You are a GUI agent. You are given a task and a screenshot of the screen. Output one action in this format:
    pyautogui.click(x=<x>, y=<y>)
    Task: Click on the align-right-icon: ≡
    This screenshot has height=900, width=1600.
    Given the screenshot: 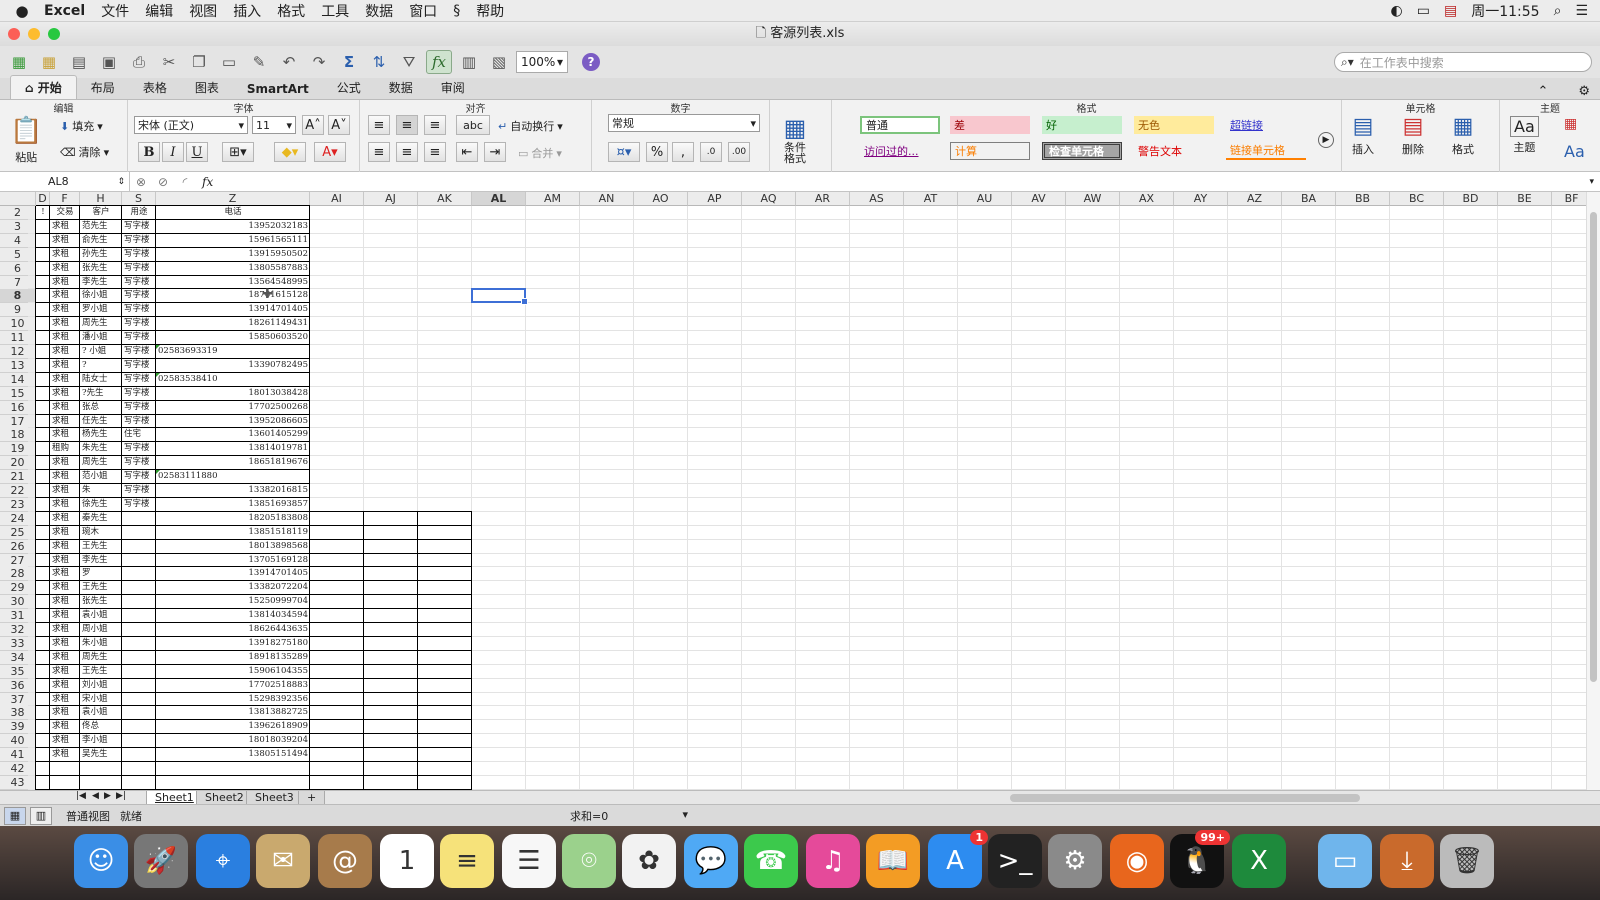 What is the action you would take?
    pyautogui.click(x=435, y=152)
    